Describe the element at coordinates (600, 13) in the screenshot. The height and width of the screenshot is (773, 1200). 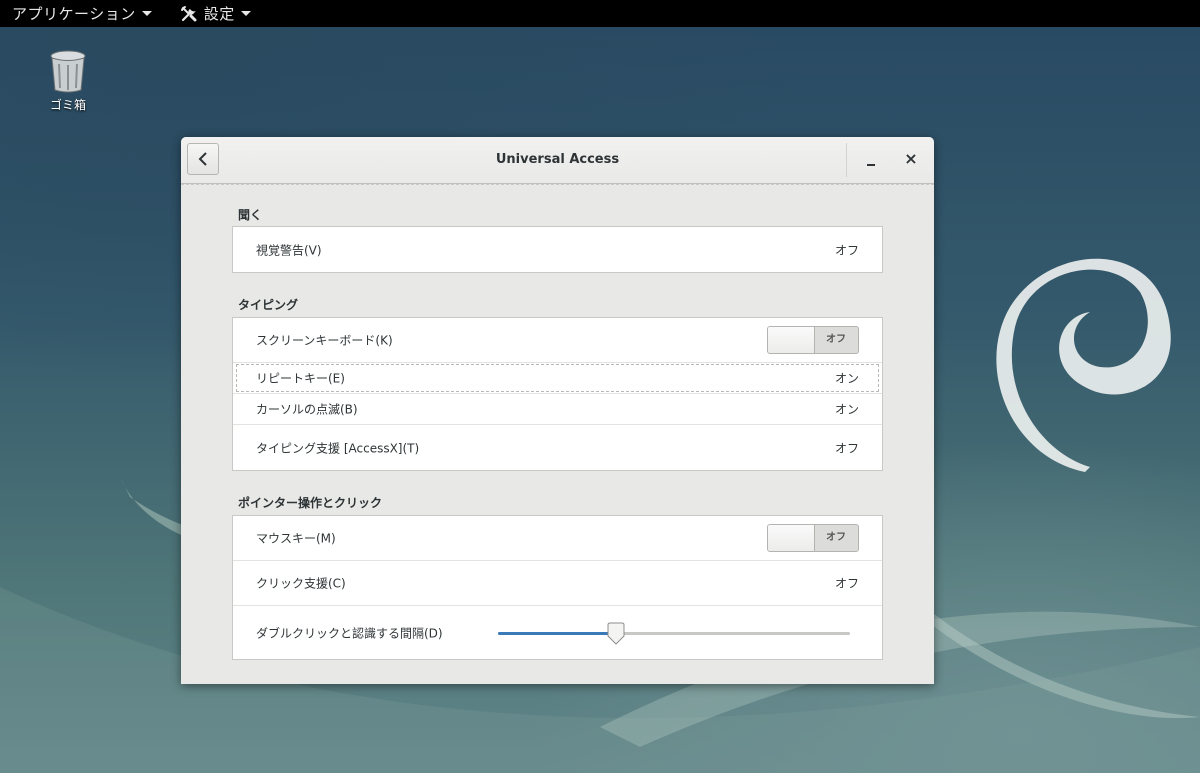
I see `top-bar: アプリケーション 設定` at that location.